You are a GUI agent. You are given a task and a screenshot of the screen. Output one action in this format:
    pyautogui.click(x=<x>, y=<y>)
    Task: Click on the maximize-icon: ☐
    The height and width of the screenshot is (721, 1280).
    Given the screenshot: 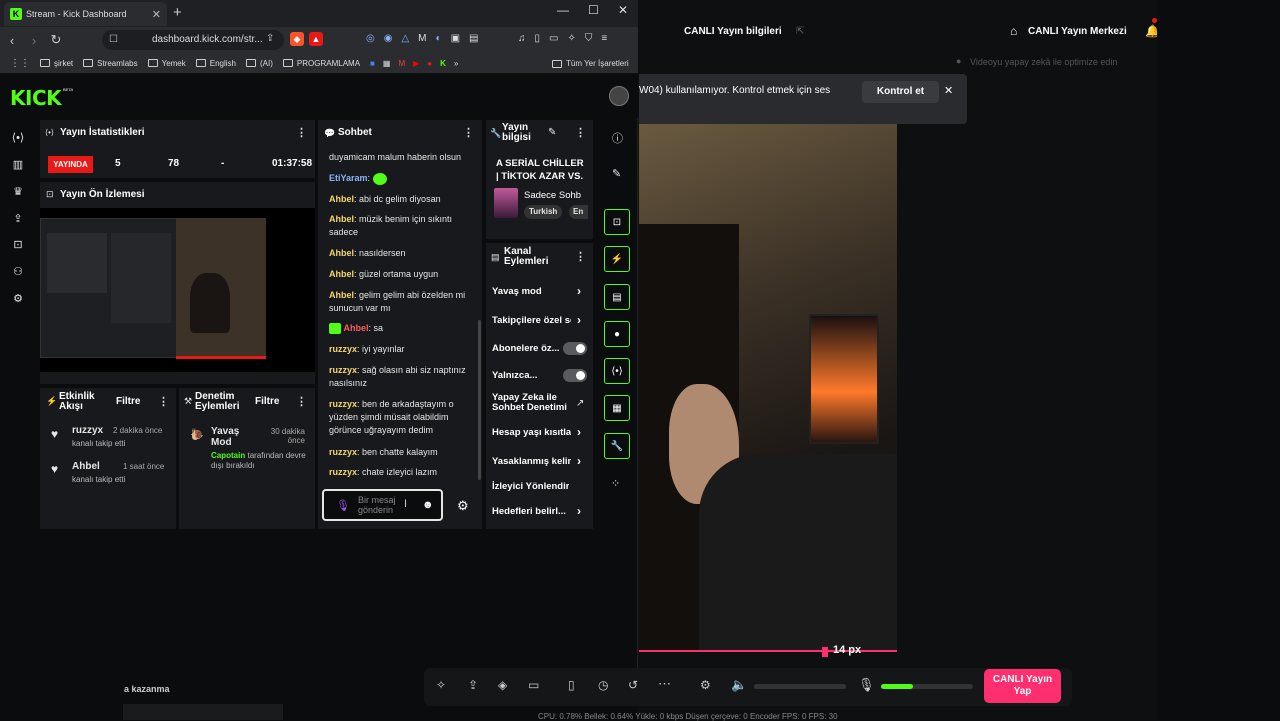 What is the action you would take?
    pyautogui.click(x=593, y=10)
    